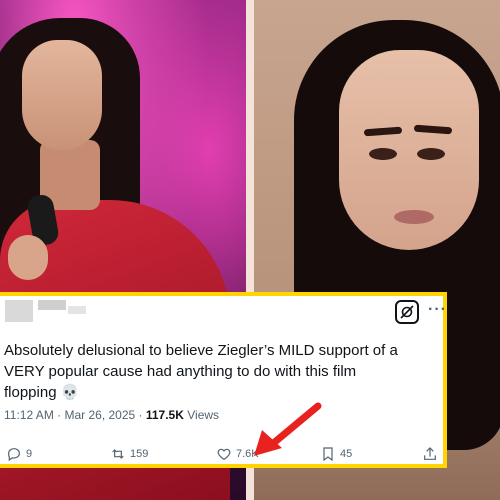 This screenshot has width=500, height=500. What do you see at coordinates (62, 95) in the screenshot?
I see `face` at bounding box center [62, 95].